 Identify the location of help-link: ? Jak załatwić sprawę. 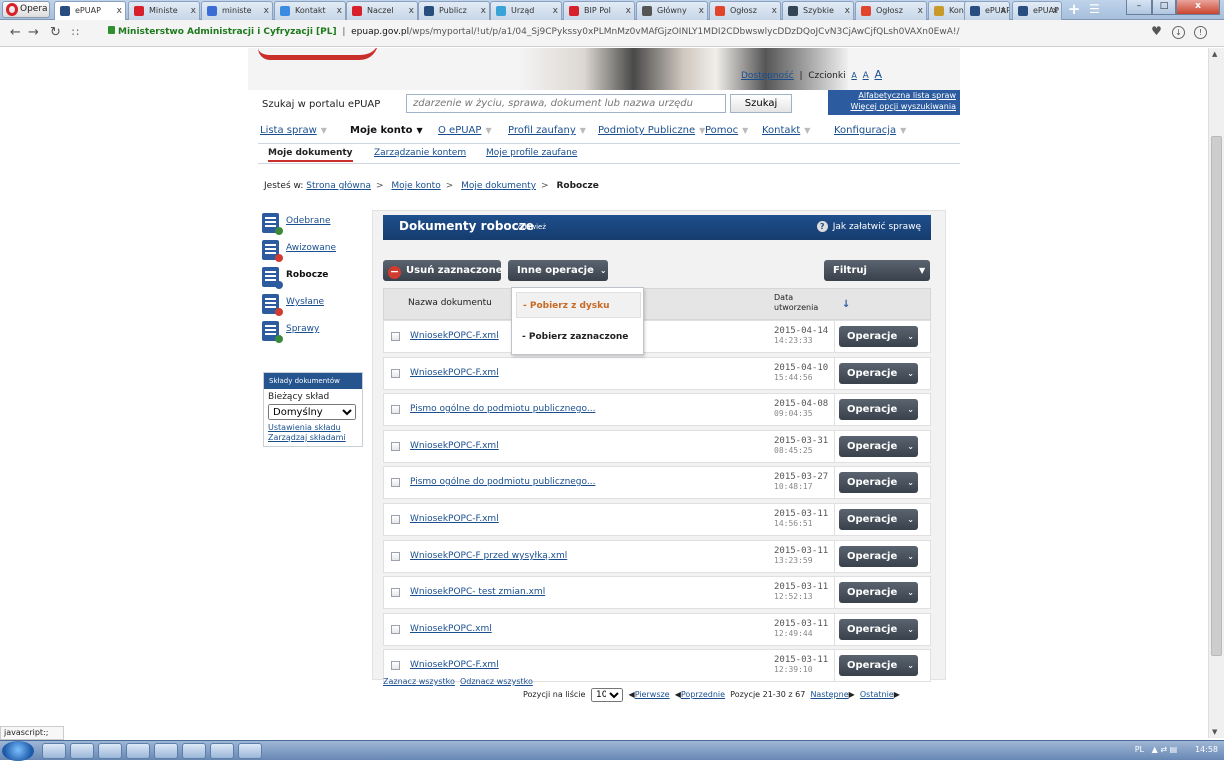
(868, 226).